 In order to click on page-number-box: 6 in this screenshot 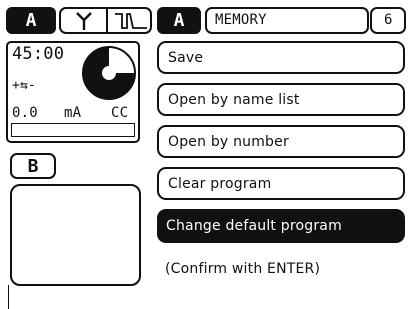, I will do `click(388, 20)`.